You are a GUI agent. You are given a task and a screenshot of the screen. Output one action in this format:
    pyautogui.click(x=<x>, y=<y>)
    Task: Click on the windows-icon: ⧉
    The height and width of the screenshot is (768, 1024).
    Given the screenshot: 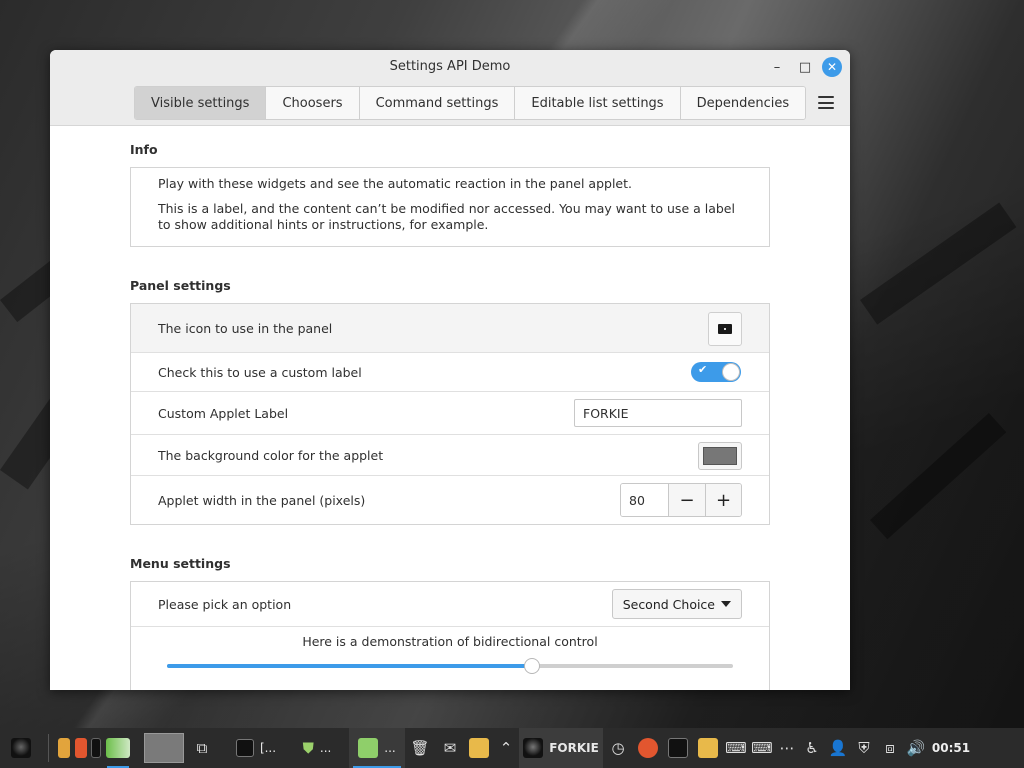 What is the action you would take?
    pyautogui.click(x=202, y=748)
    